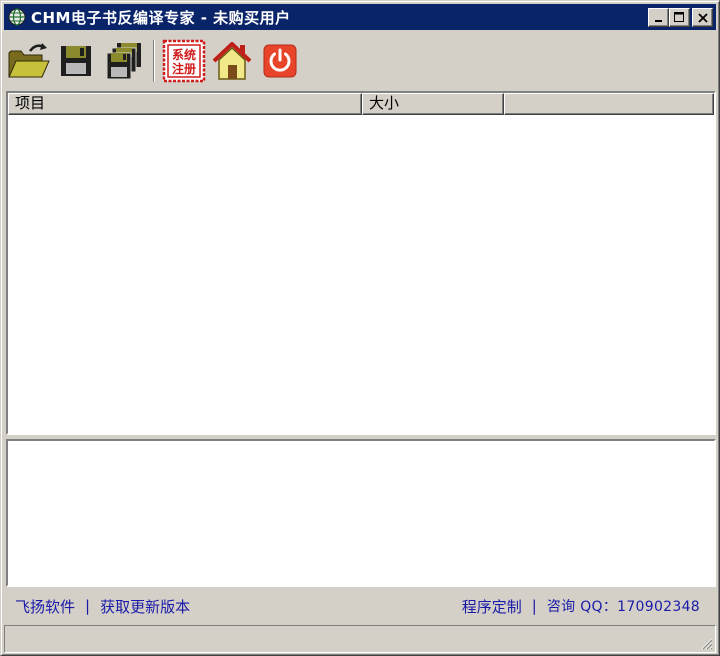 The width and height of the screenshot is (720, 656). What do you see at coordinates (609, 104) in the screenshot?
I see `column-header-extra` at bounding box center [609, 104].